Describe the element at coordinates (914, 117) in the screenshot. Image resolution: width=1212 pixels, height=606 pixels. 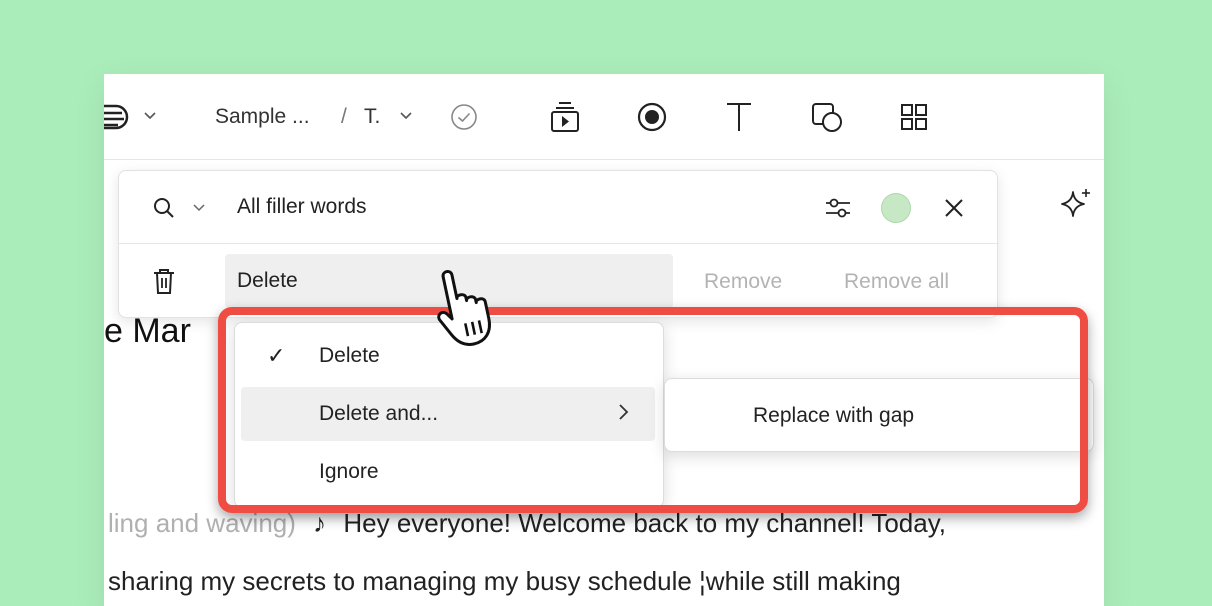
I see `grid-icon` at that location.